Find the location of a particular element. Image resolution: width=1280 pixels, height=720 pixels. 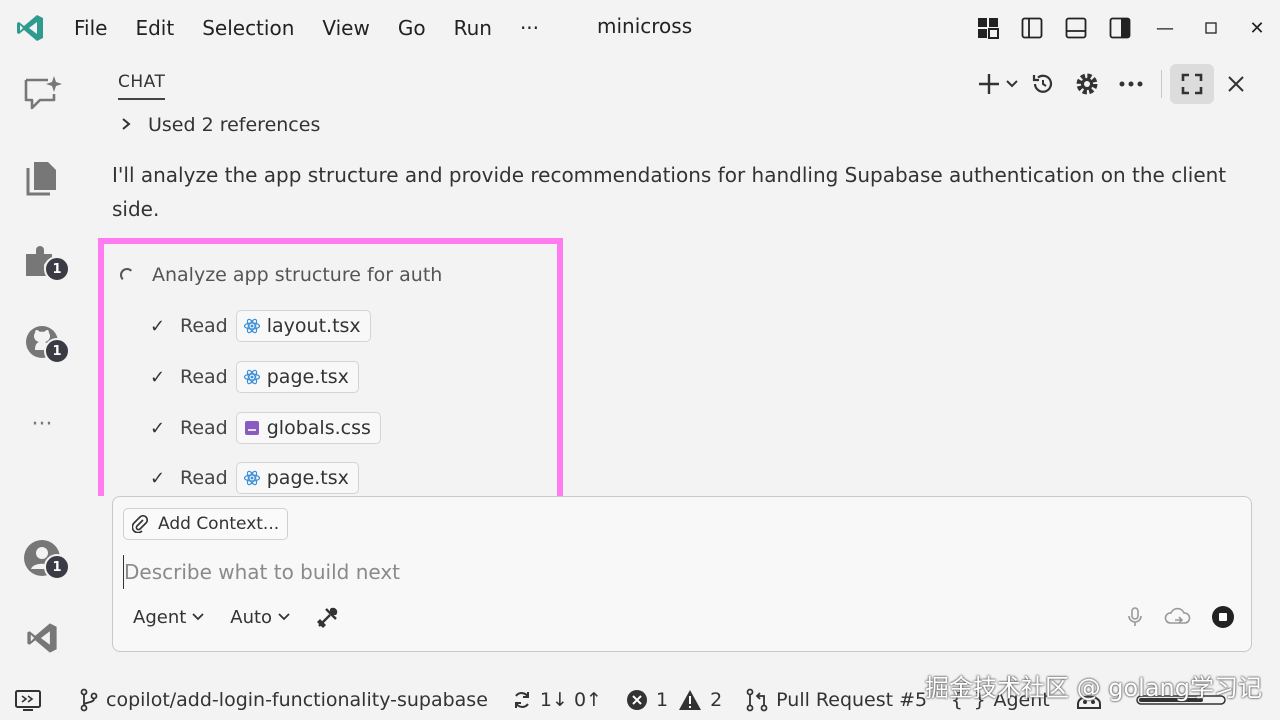

read-step: ✓ Read layout.tsx is located at coordinates (260, 326).